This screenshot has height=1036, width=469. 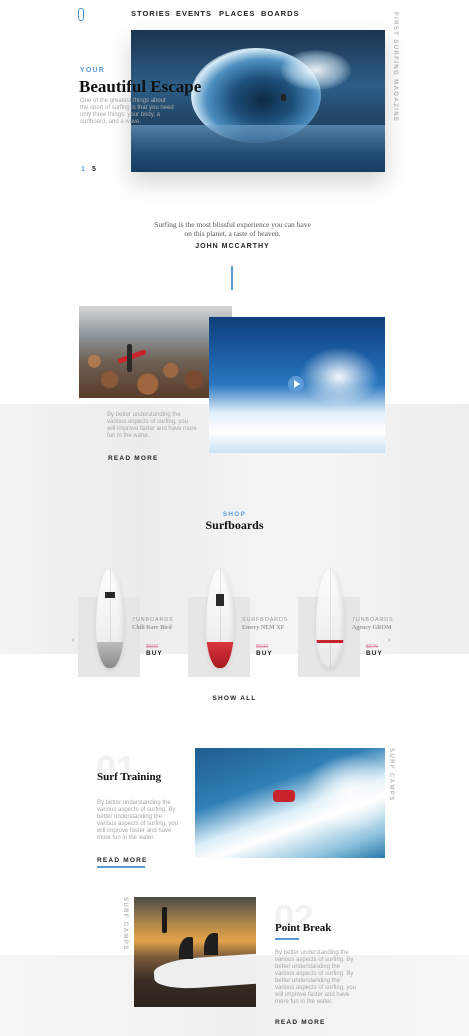 What do you see at coordinates (296, 384) in the screenshot?
I see `play-icon` at bounding box center [296, 384].